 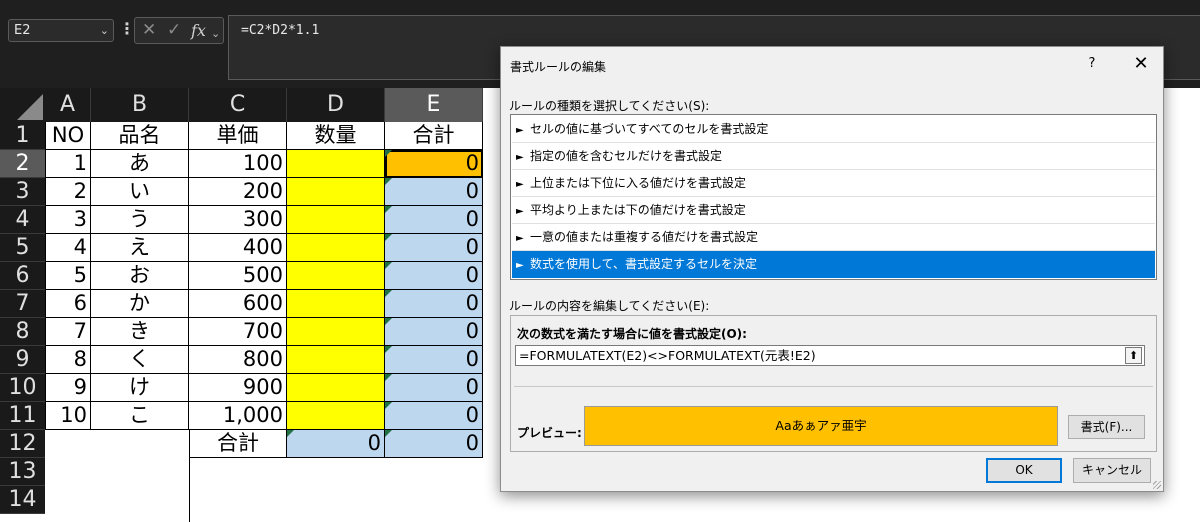 What do you see at coordinates (140, 304) in the screenshot?
I see `cell-name: か` at bounding box center [140, 304].